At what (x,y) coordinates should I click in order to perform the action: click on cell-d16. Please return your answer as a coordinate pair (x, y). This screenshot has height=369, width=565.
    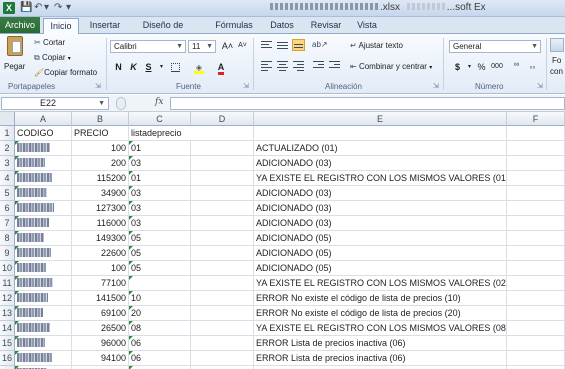
    Looking at the image, I should click on (222, 358).